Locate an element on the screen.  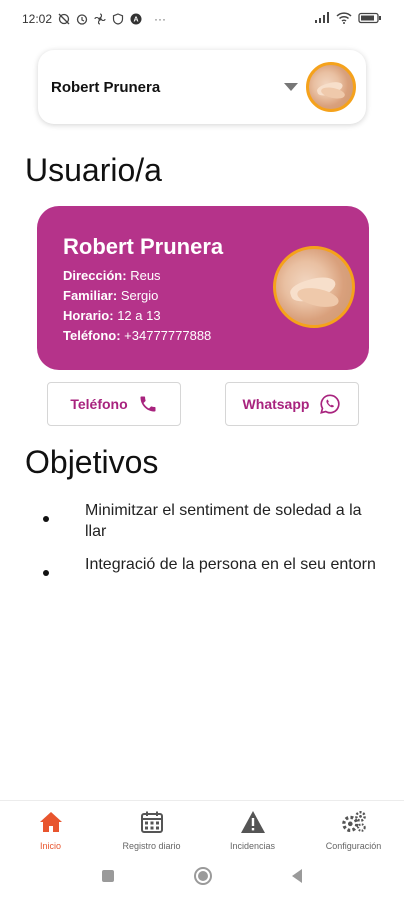
status-right is located at coordinates (348, 19).